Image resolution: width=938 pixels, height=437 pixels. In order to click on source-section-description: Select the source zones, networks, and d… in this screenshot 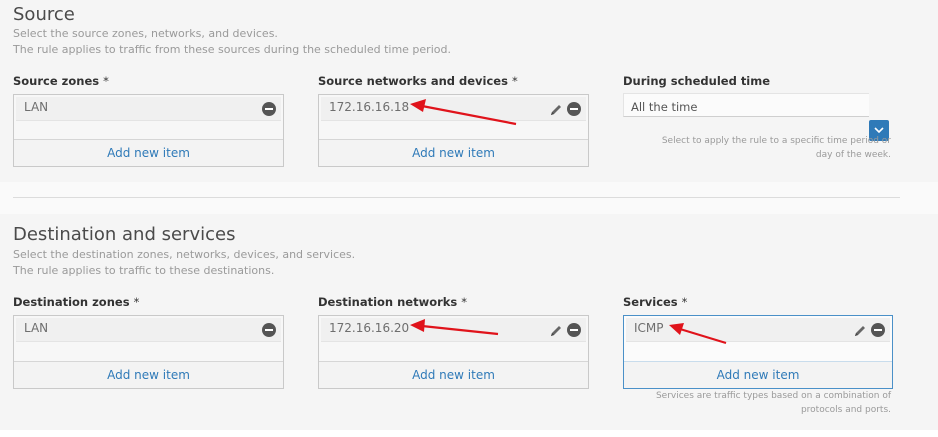, I will do `click(145, 33)`.